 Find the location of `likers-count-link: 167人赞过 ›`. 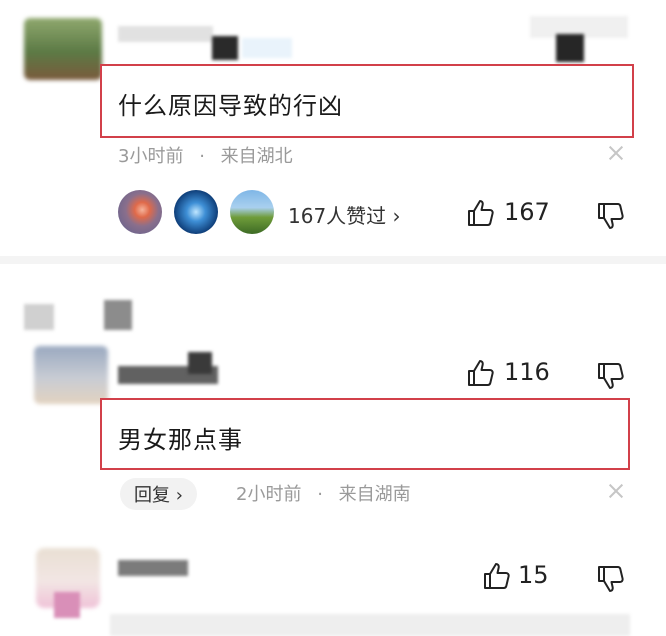

likers-count-link: 167人赞过 › is located at coordinates (344, 214).